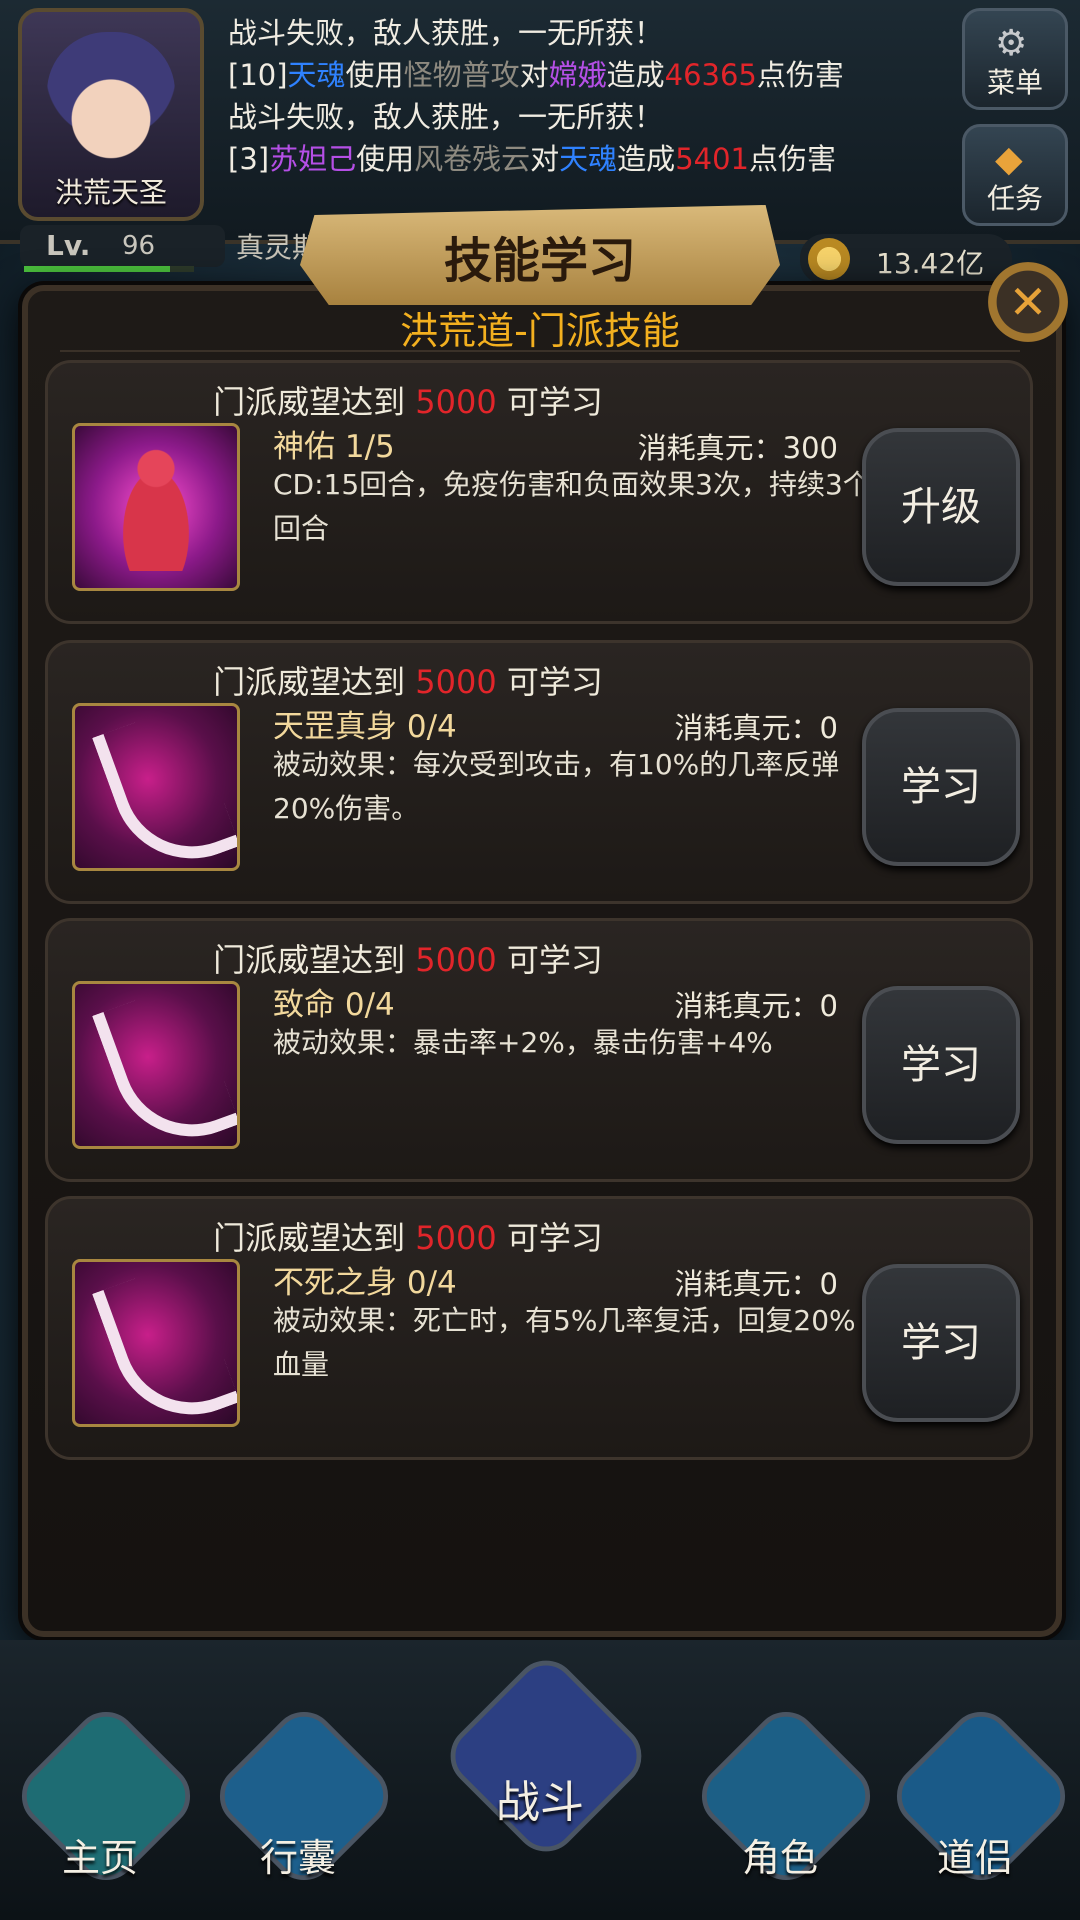 The height and width of the screenshot is (1920, 1080). What do you see at coordinates (779, 1858) in the screenshot?
I see `nav-character-label: 角色` at bounding box center [779, 1858].